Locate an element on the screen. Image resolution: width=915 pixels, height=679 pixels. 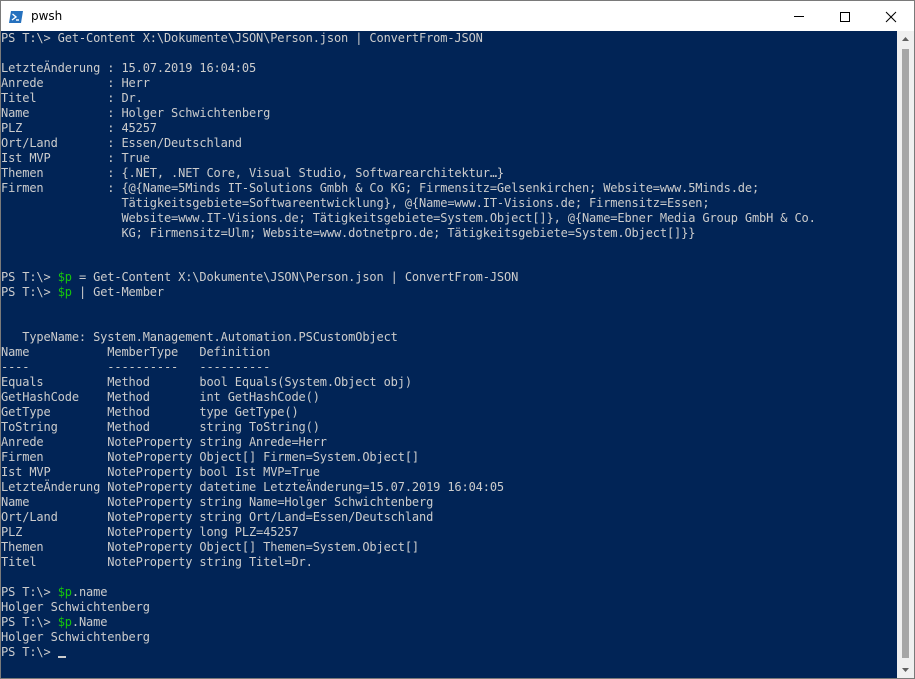
output-line: Ist MVP : True is located at coordinates (75, 158).